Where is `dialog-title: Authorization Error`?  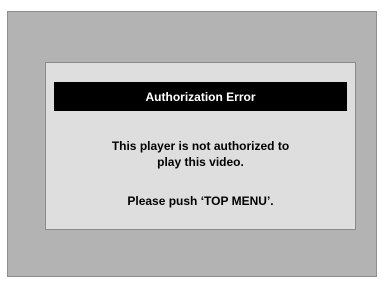
dialog-title: Authorization Error is located at coordinates (200, 96).